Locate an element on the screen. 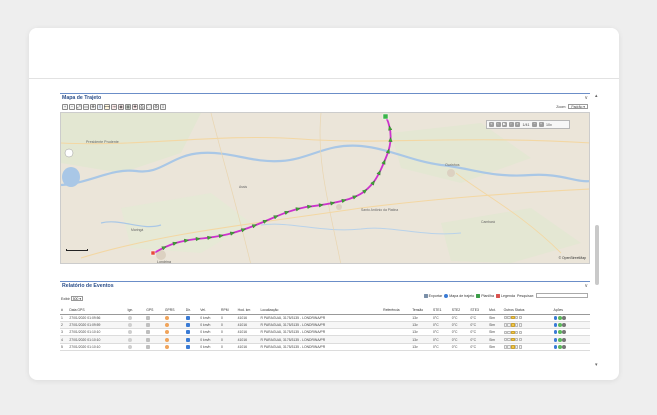 This screenshot has width=657, height=415. column-header: Referência is located at coordinates (397, 310).